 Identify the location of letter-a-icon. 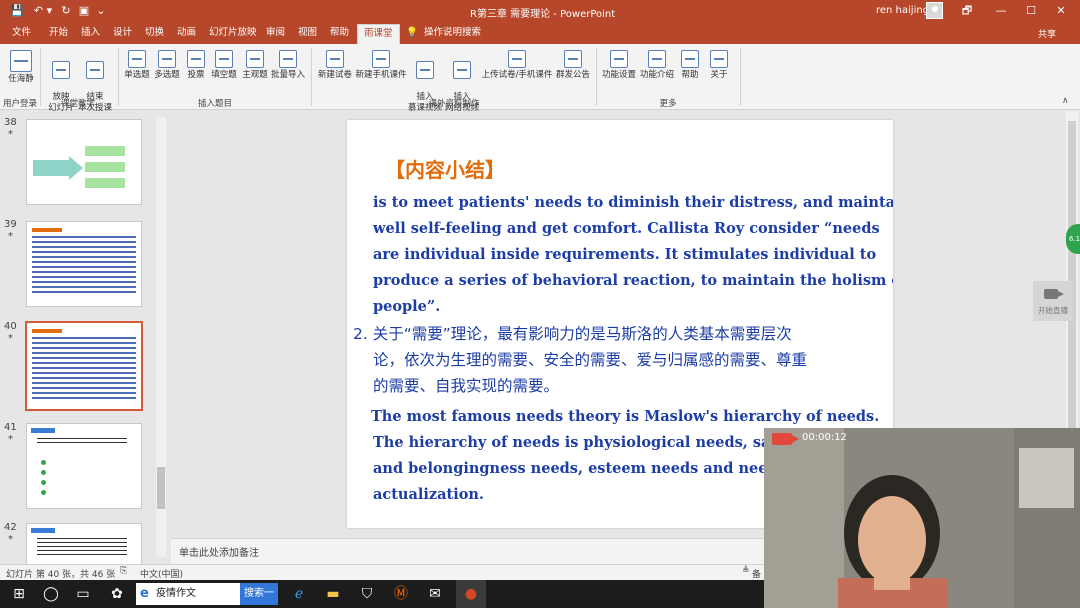
(224, 59).